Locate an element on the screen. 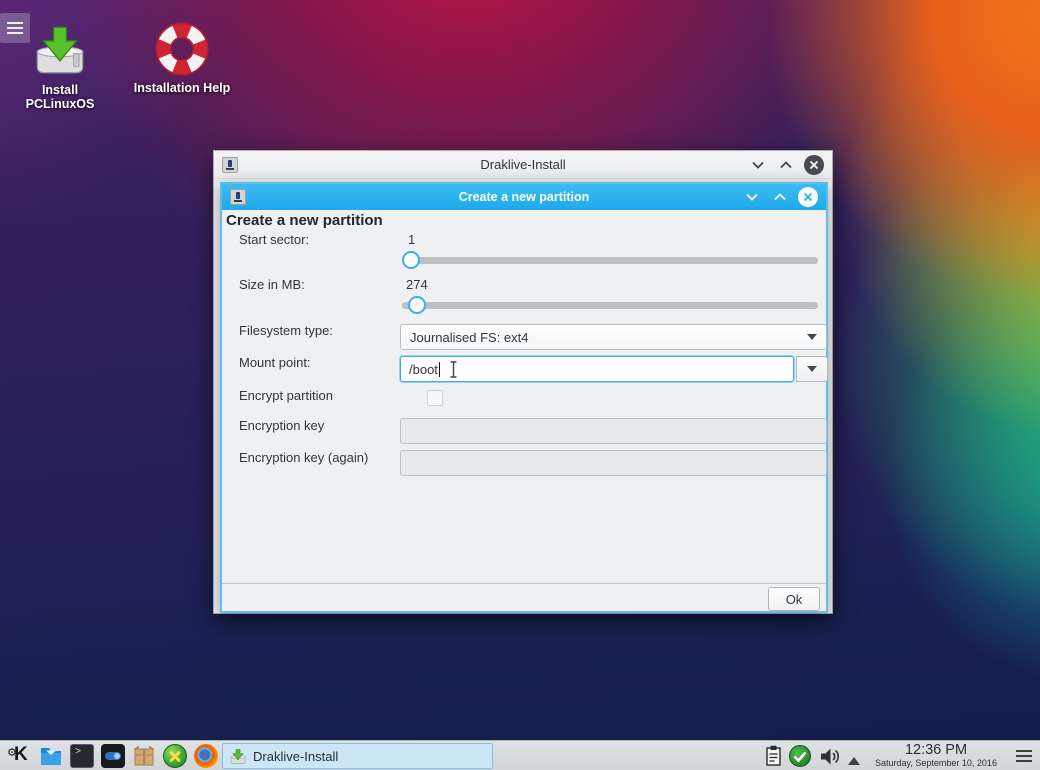 This screenshot has height=770, width=1040. dialog-titlebar: Create a new partition is located at coordinates (524, 197).